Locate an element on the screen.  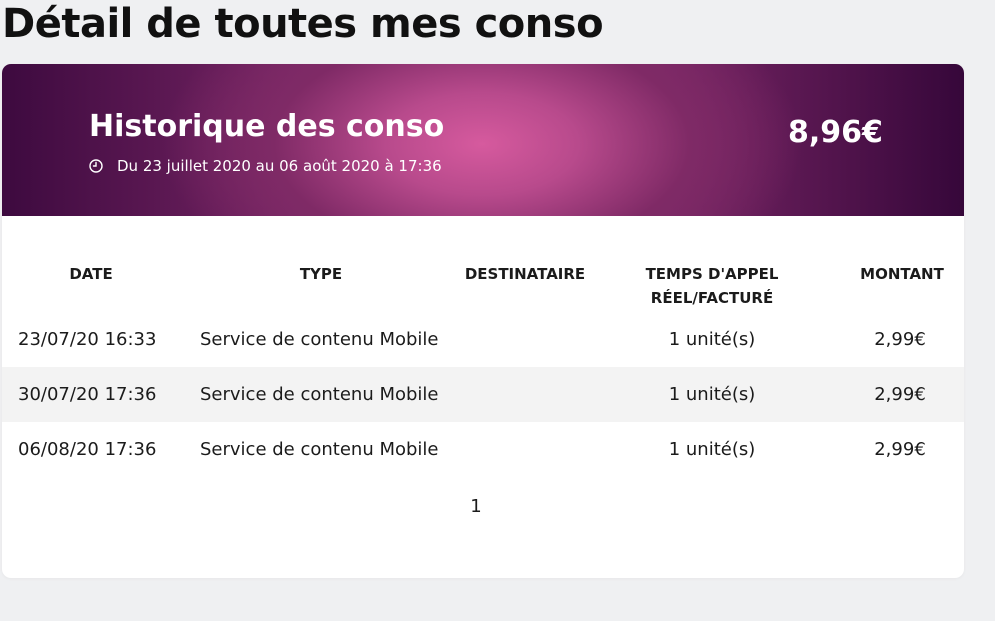
column-header-type: TYPE is located at coordinates (321, 274).